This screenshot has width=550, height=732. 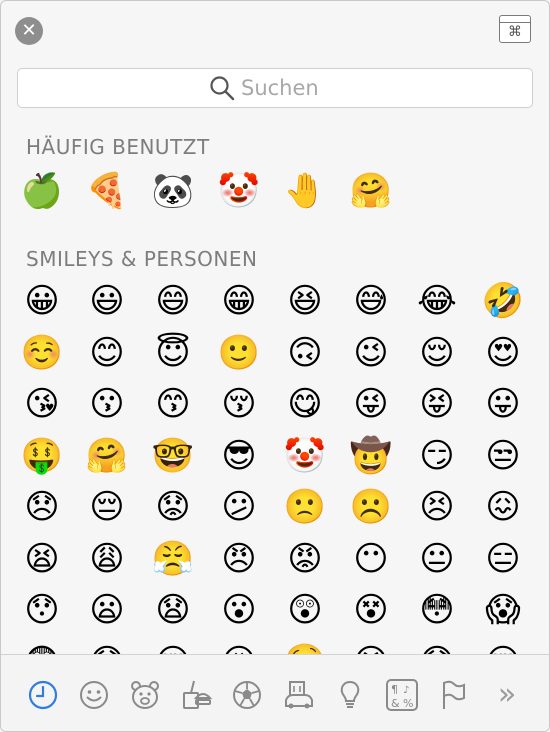 I want to click on search-icon, so click(x=222, y=88).